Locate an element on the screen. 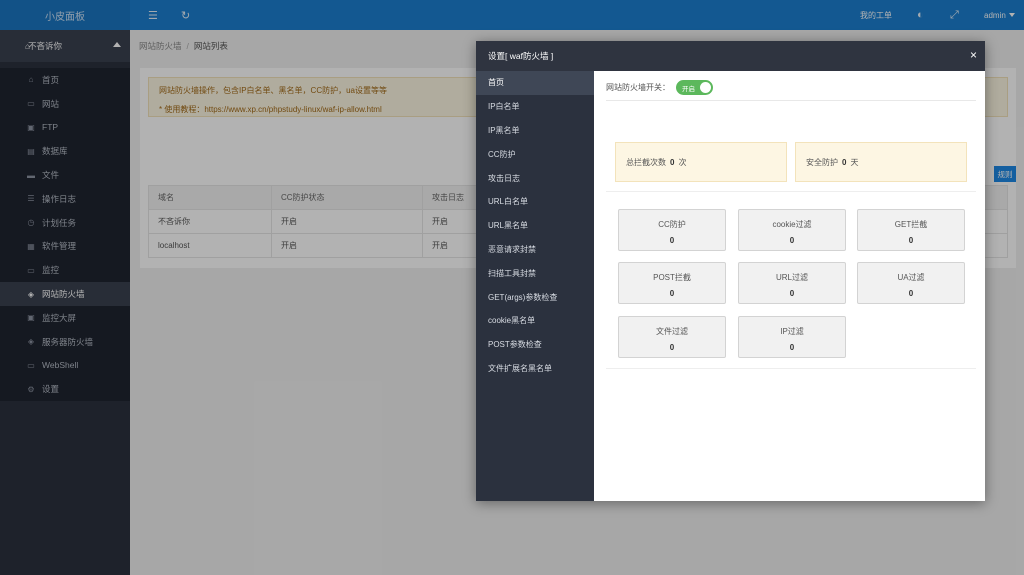 The width and height of the screenshot is (1024, 575). filter-label: POST拦截 is located at coordinates (672, 277).